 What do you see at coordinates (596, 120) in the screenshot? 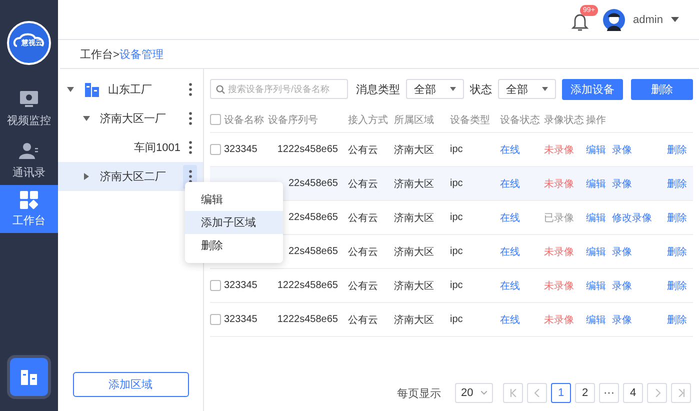
I see `column-header: 操作` at bounding box center [596, 120].